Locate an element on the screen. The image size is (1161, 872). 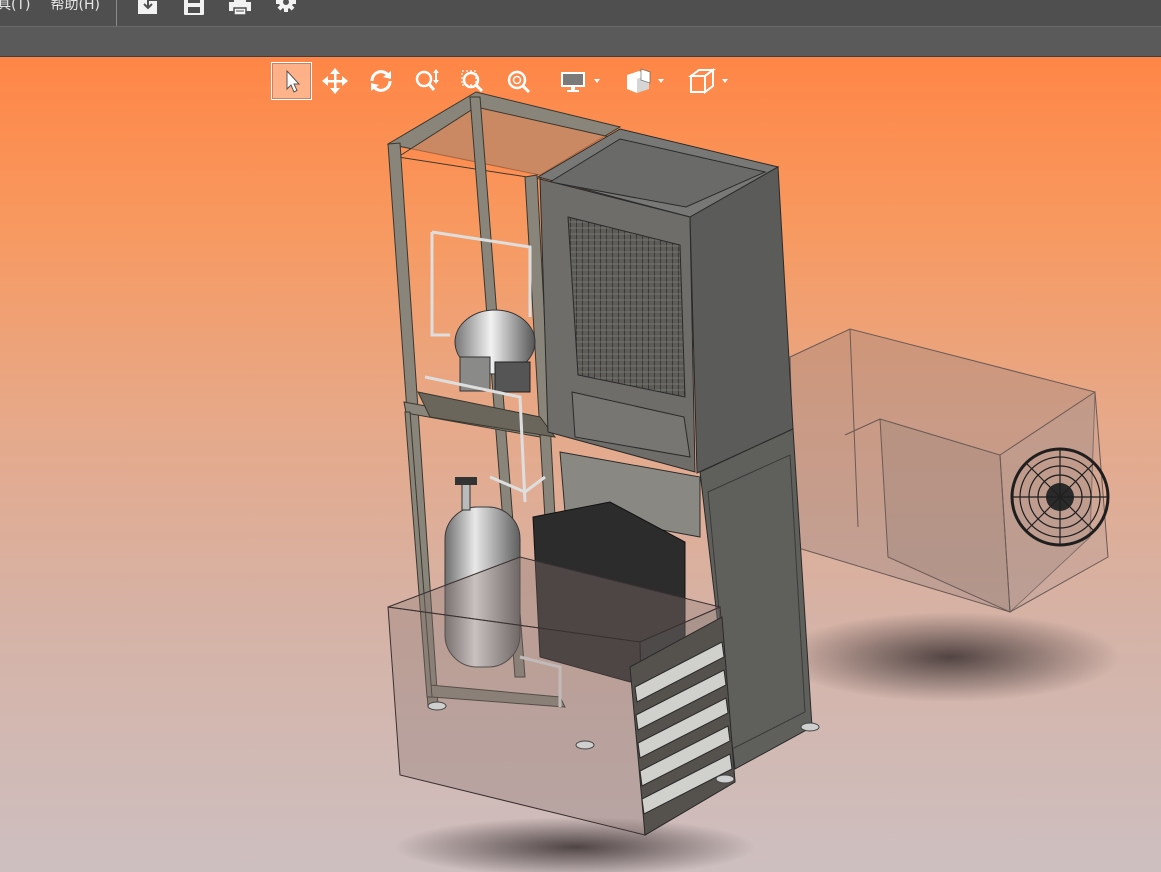
view-orientation-dropdown is located at coordinates (702, 81).